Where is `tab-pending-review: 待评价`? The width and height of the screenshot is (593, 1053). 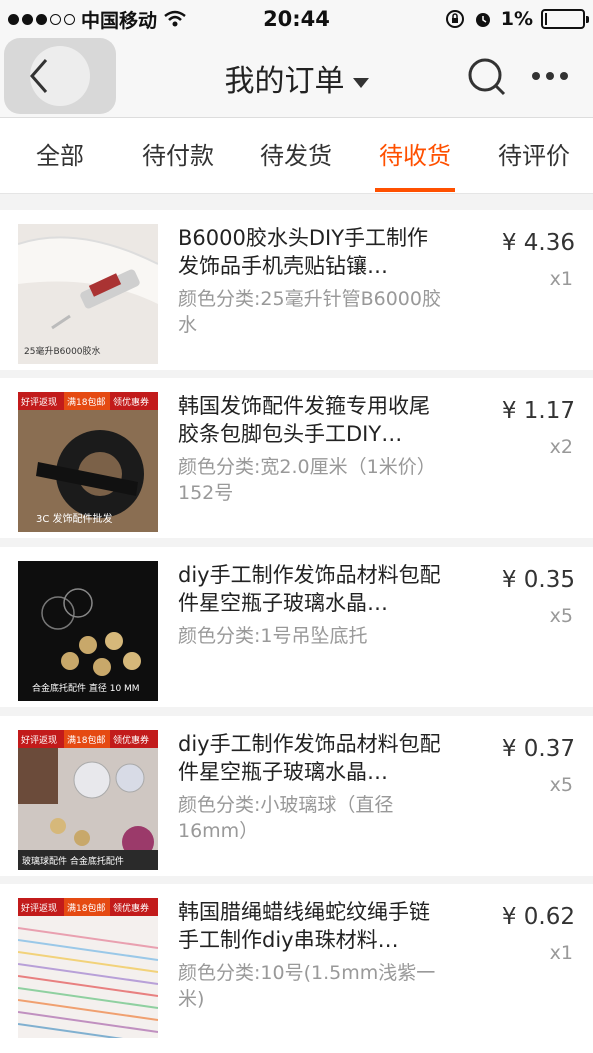
tab-pending-review: 待评价 is located at coordinates (534, 156).